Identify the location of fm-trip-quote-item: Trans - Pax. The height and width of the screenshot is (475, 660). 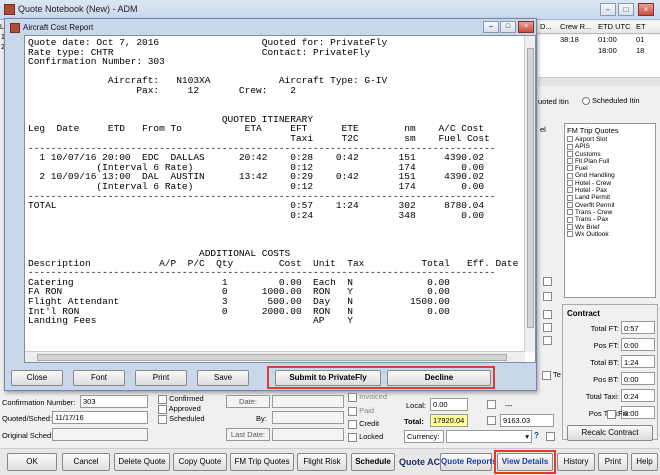
(610, 219).